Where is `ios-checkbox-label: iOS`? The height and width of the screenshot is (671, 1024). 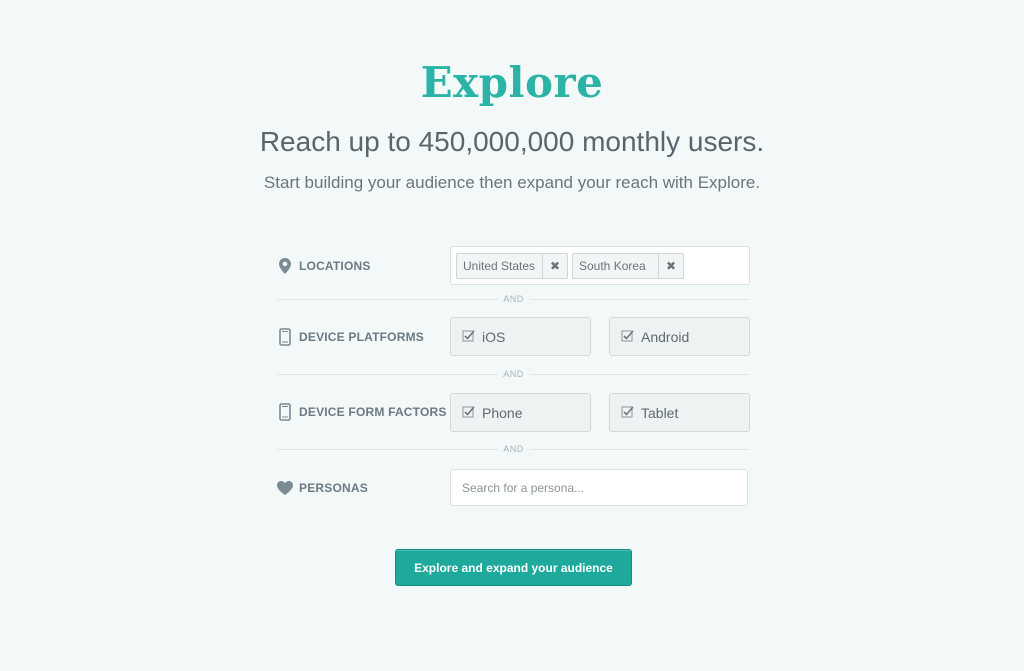
ios-checkbox-label: iOS is located at coordinates (494, 336).